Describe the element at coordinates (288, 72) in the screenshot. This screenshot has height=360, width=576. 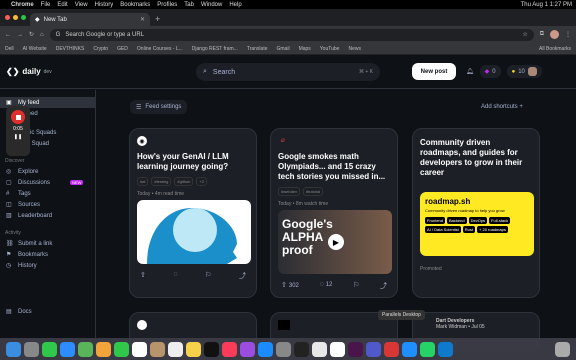
I see `search-bar: ⌕ Search ⌘ + K` at that location.